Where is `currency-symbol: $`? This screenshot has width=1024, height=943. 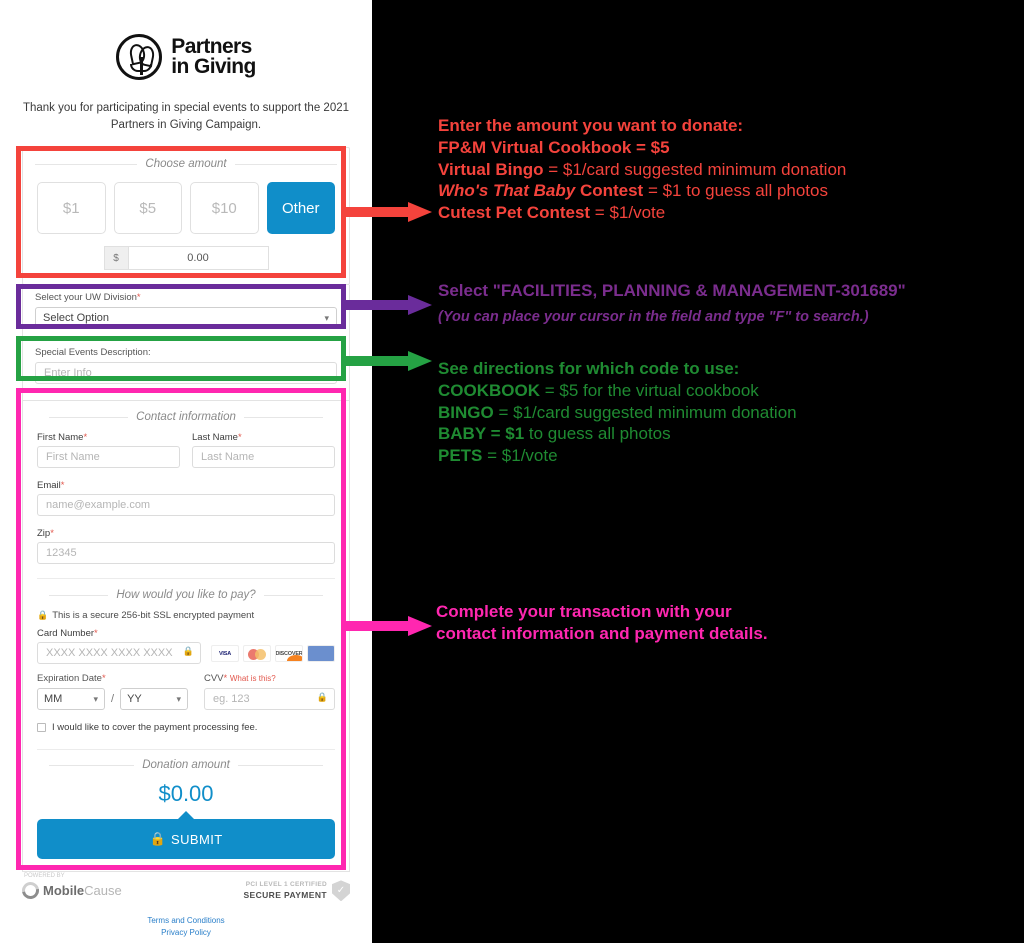
currency-symbol: $ is located at coordinates (115, 258).